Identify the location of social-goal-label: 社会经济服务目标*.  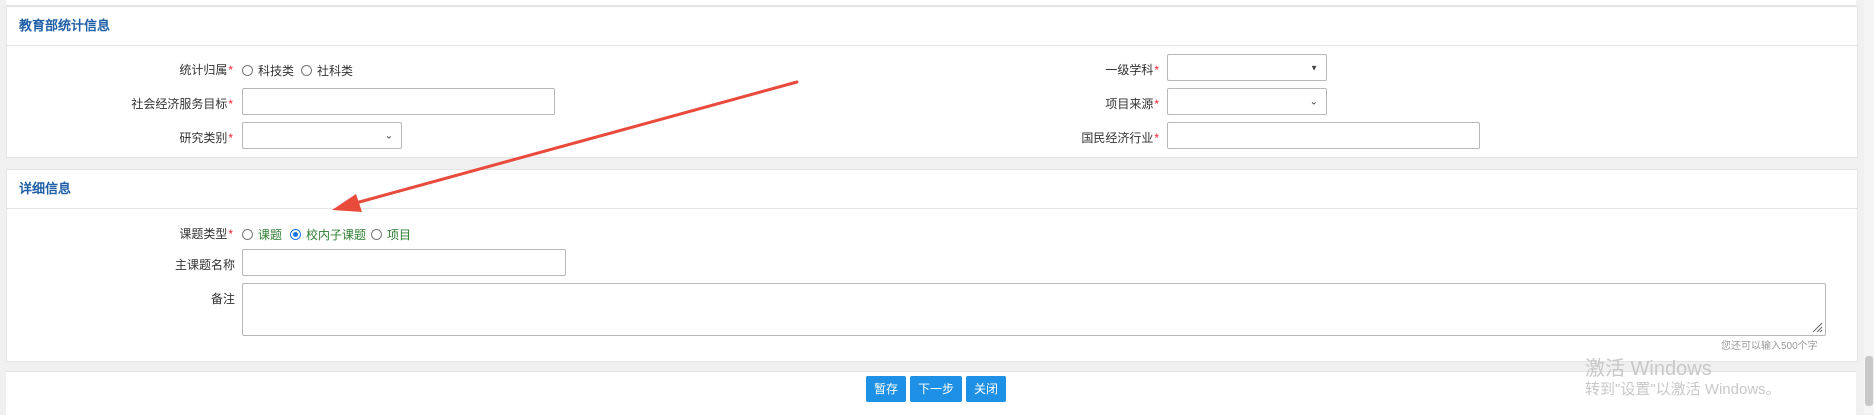
(166, 103).